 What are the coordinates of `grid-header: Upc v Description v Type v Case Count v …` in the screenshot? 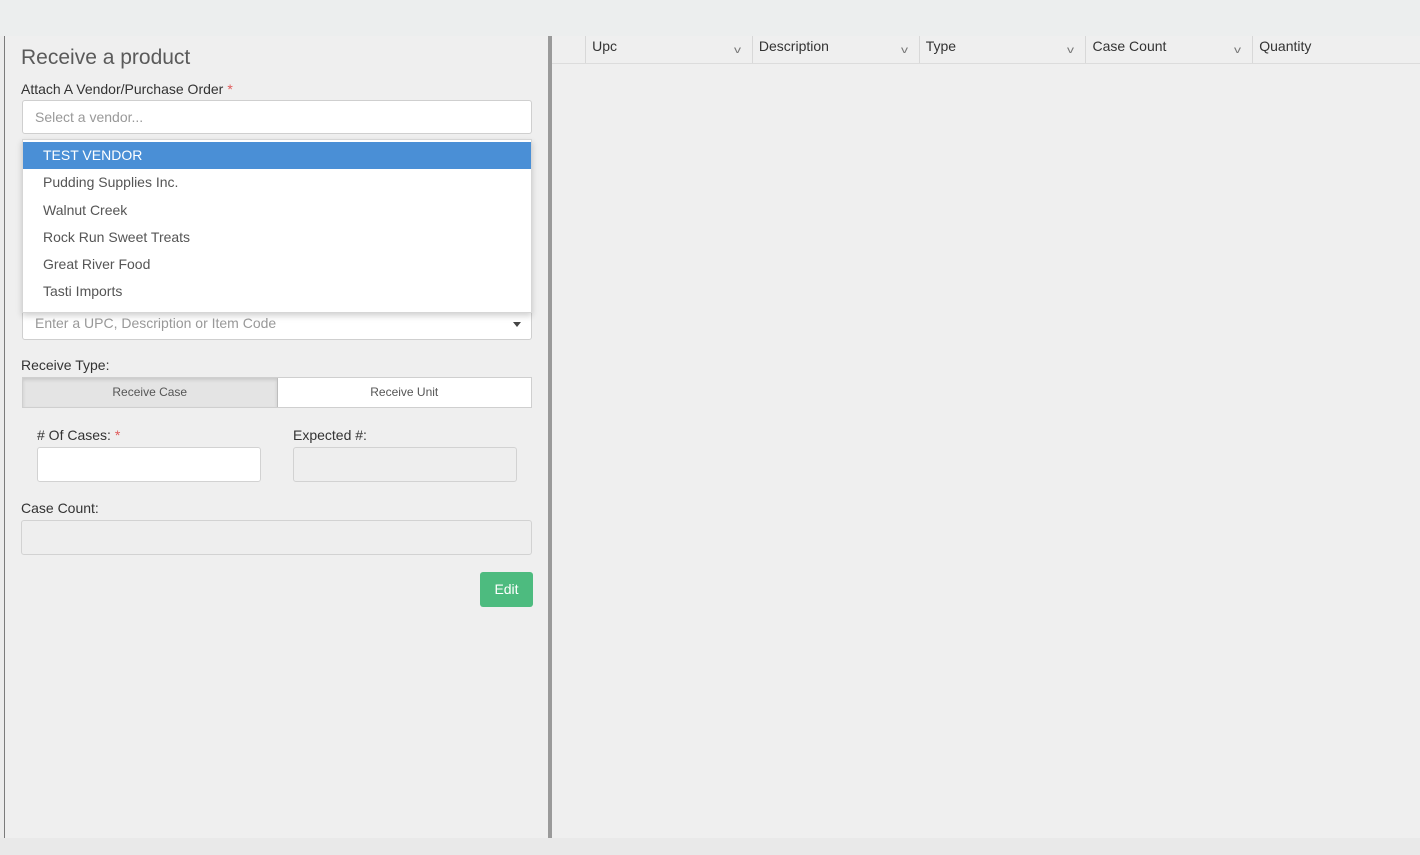 It's located at (986, 50).